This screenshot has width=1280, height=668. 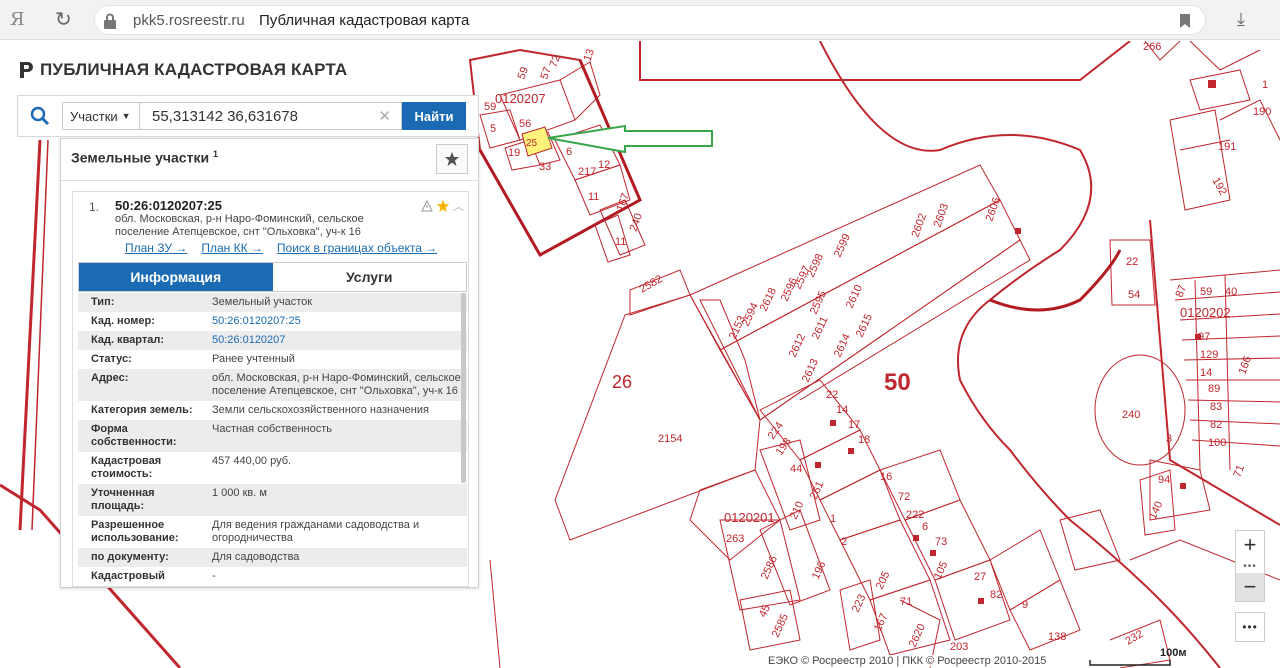 What do you see at coordinates (854, 296) in the screenshot?
I see `svg-text: 2610` at bounding box center [854, 296].